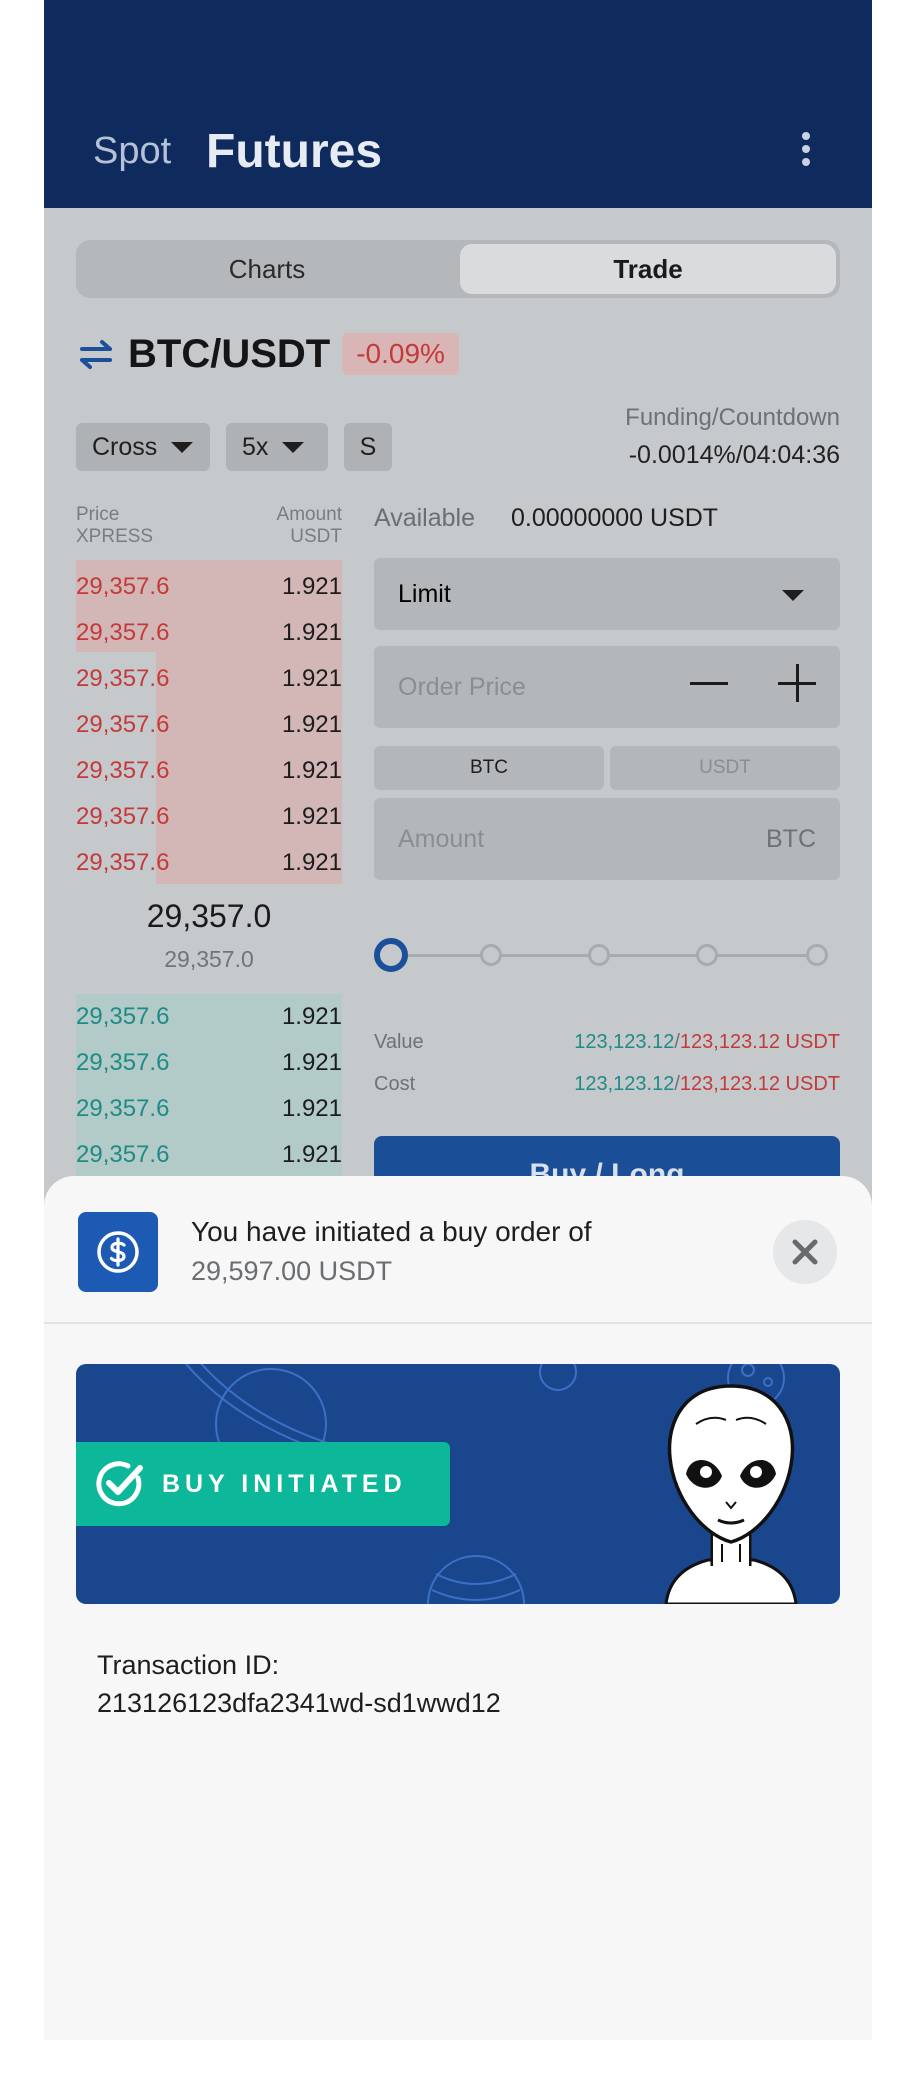 Image resolution: width=916 pixels, height=2078 pixels. What do you see at coordinates (732, 417) in the screenshot?
I see `funding-label: Funding/Countdown` at bounding box center [732, 417].